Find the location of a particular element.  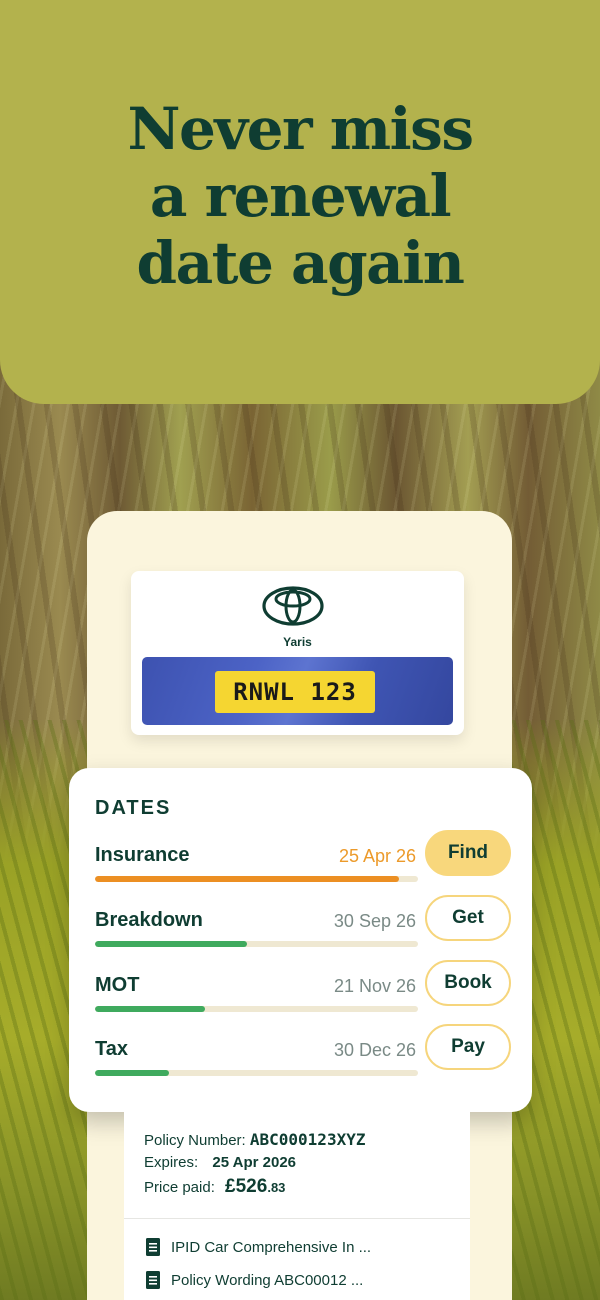

vehicle-model: Yaris is located at coordinates (297, 642).